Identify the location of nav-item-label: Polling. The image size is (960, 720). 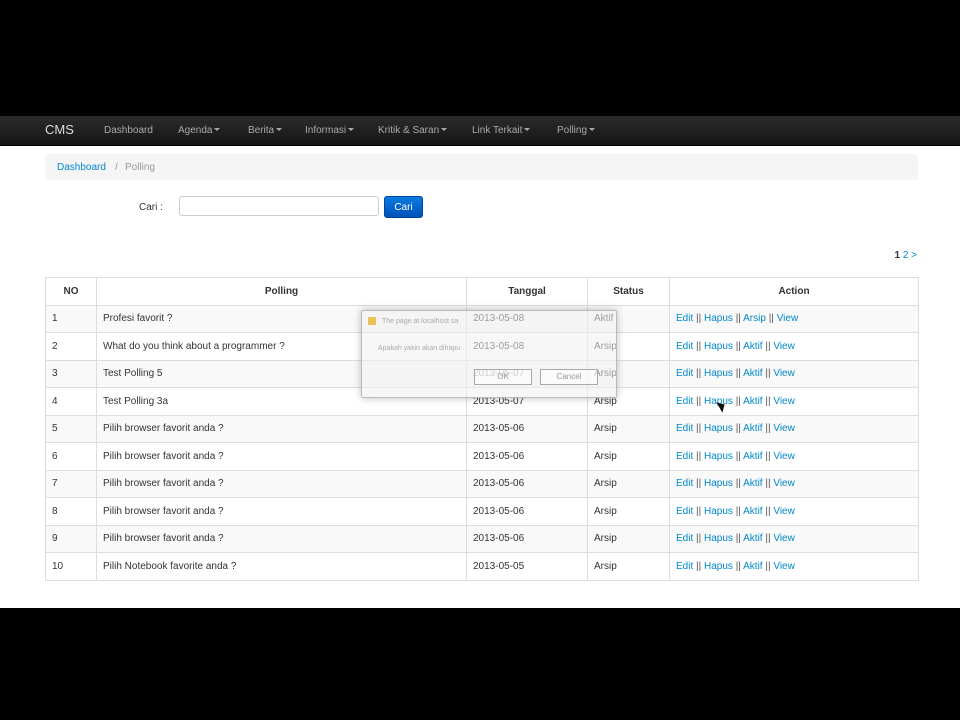
(572, 130).